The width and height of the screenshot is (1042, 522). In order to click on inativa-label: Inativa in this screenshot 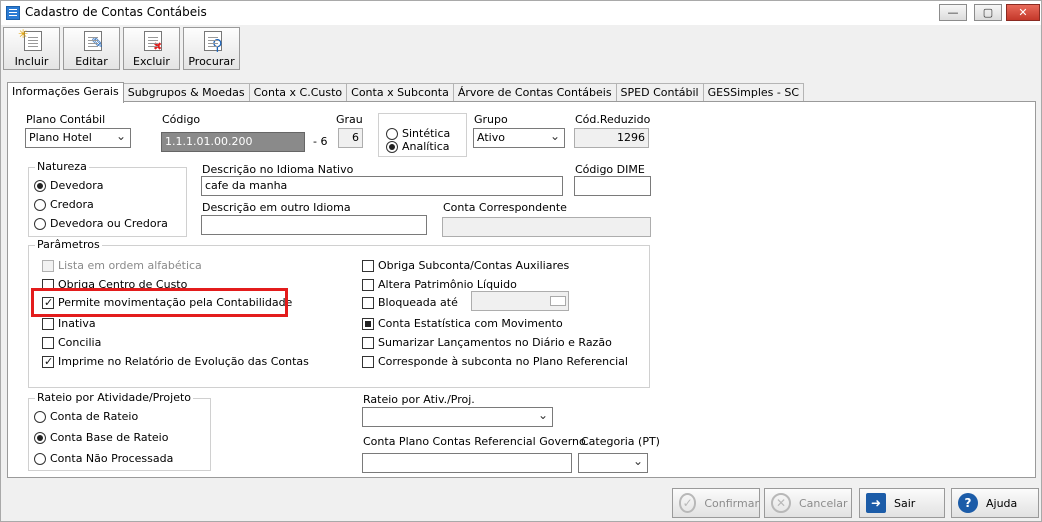, I will do `click(77, 323)`.